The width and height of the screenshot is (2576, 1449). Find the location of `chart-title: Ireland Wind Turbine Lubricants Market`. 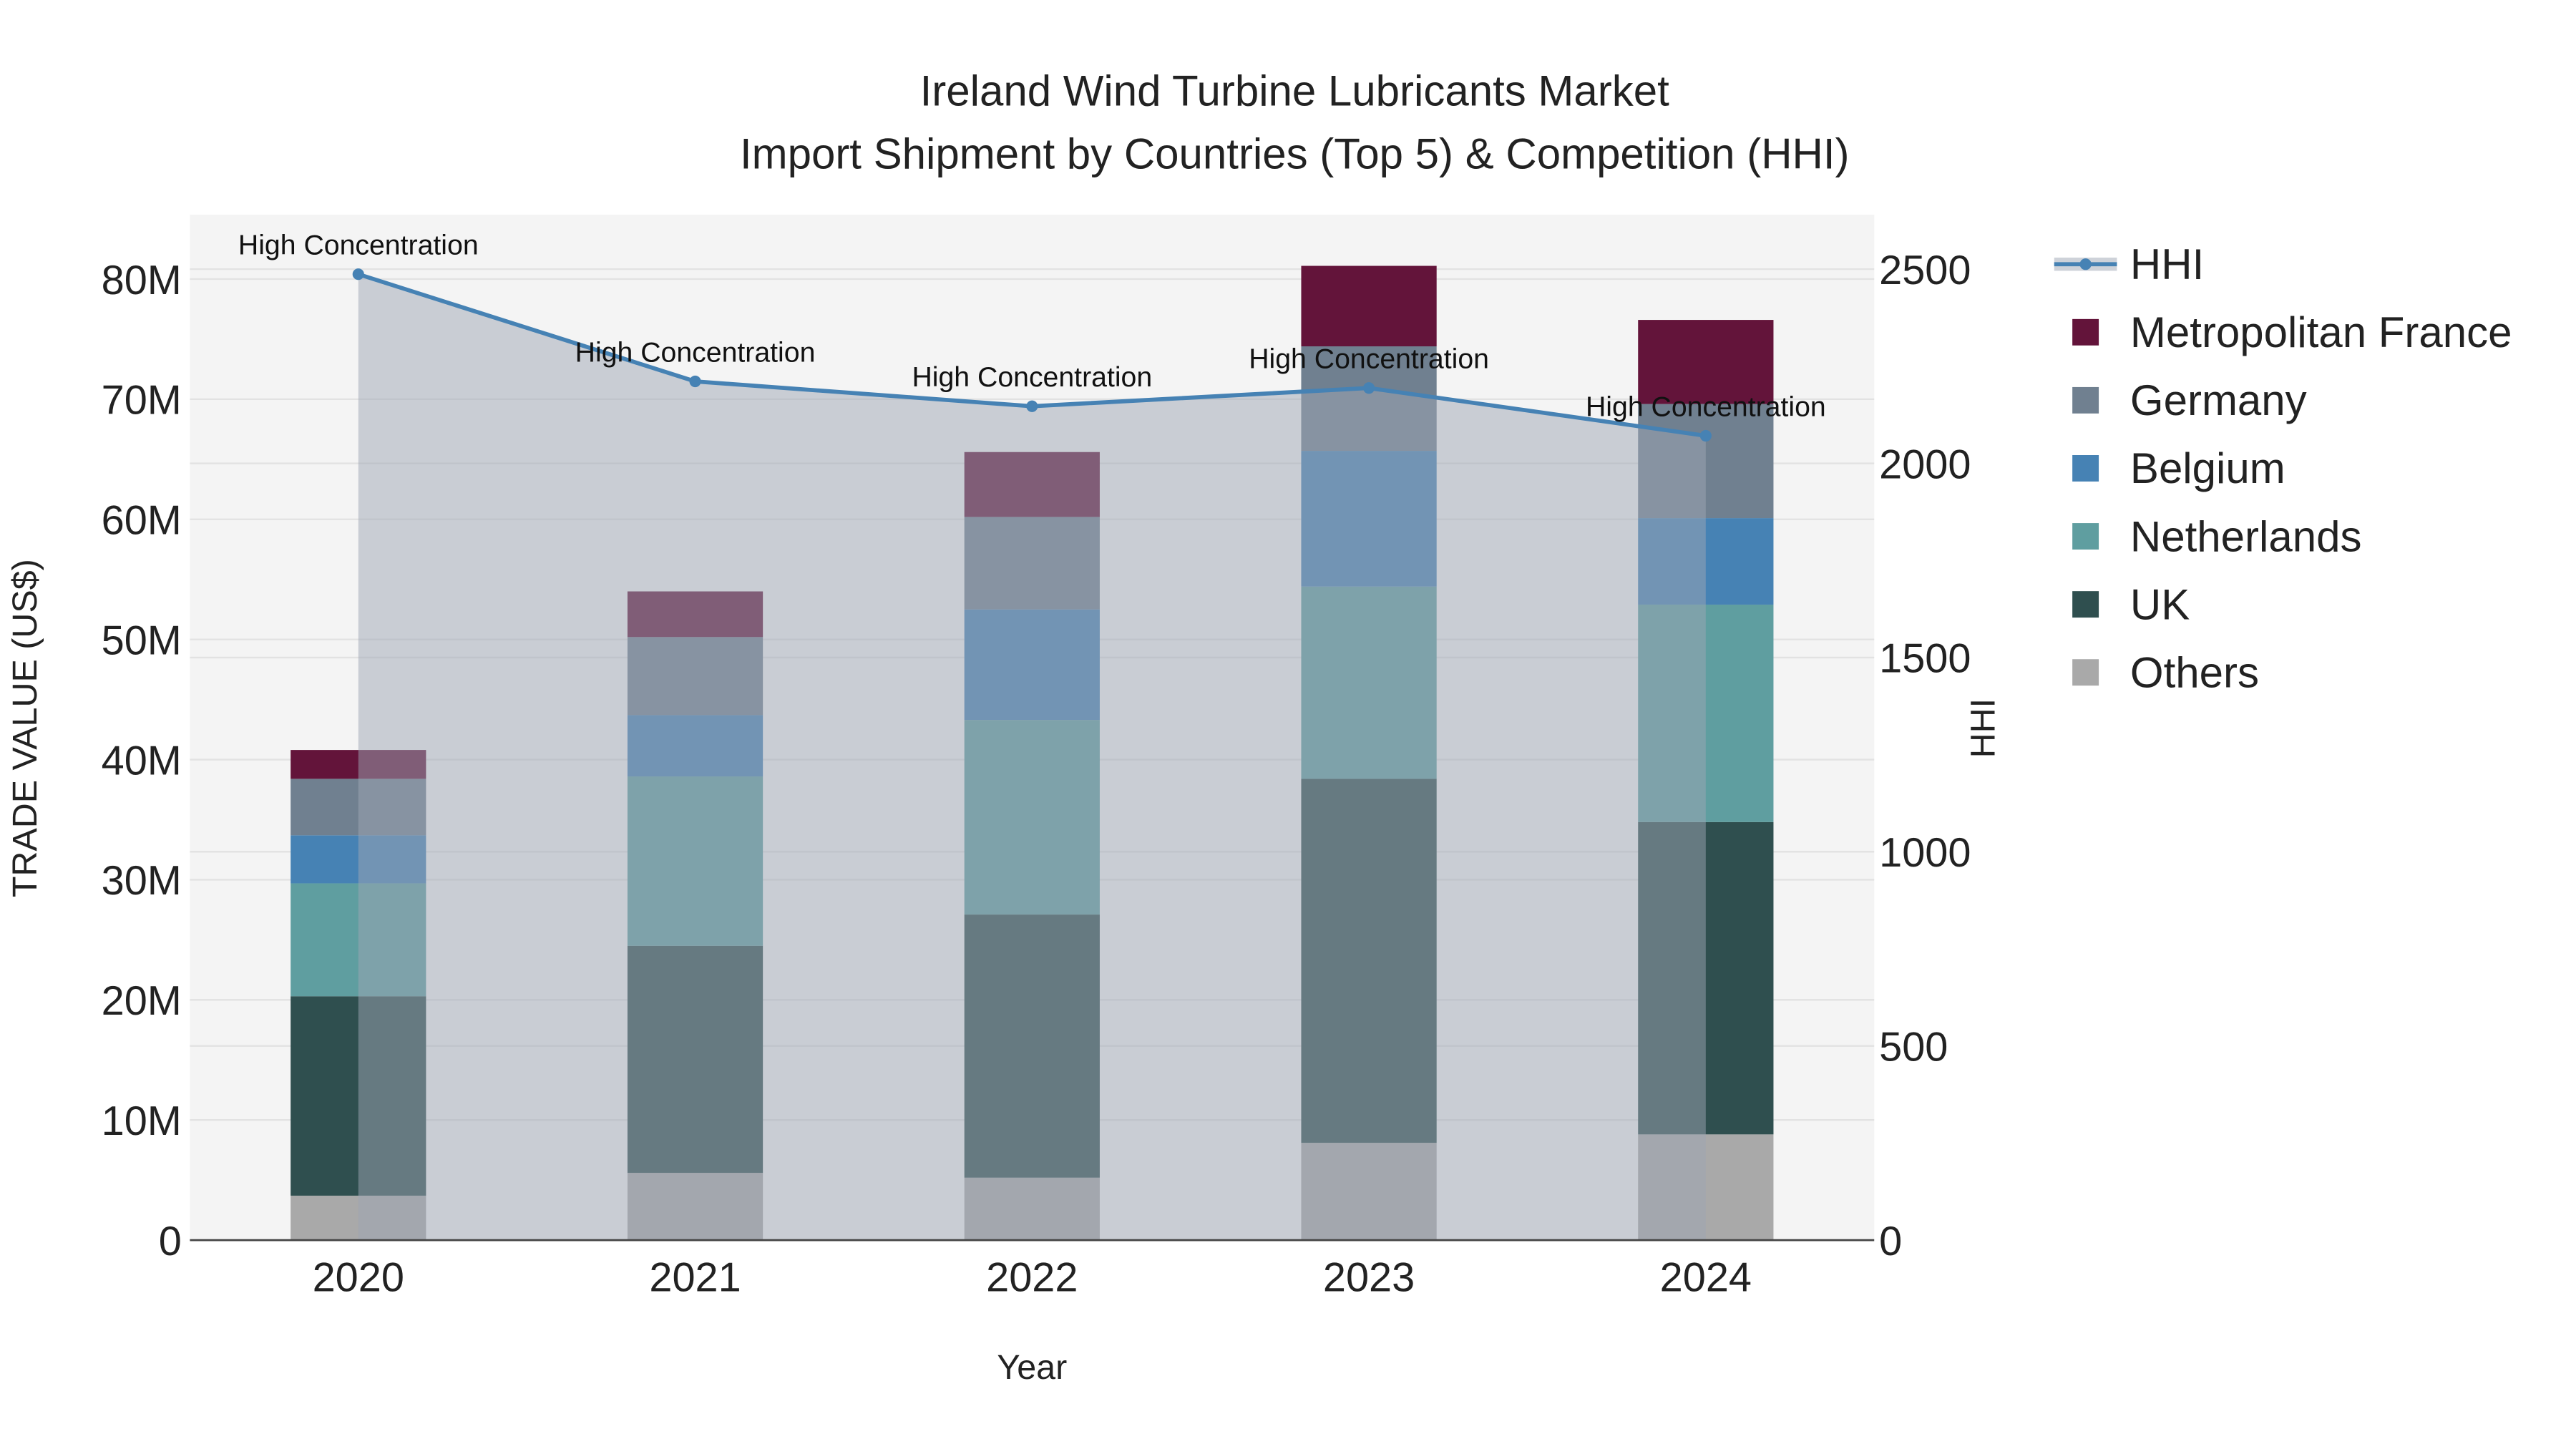

chart-title: Ireland Wind Turbine Lubricants Market is located at coordinates (1294, 91).